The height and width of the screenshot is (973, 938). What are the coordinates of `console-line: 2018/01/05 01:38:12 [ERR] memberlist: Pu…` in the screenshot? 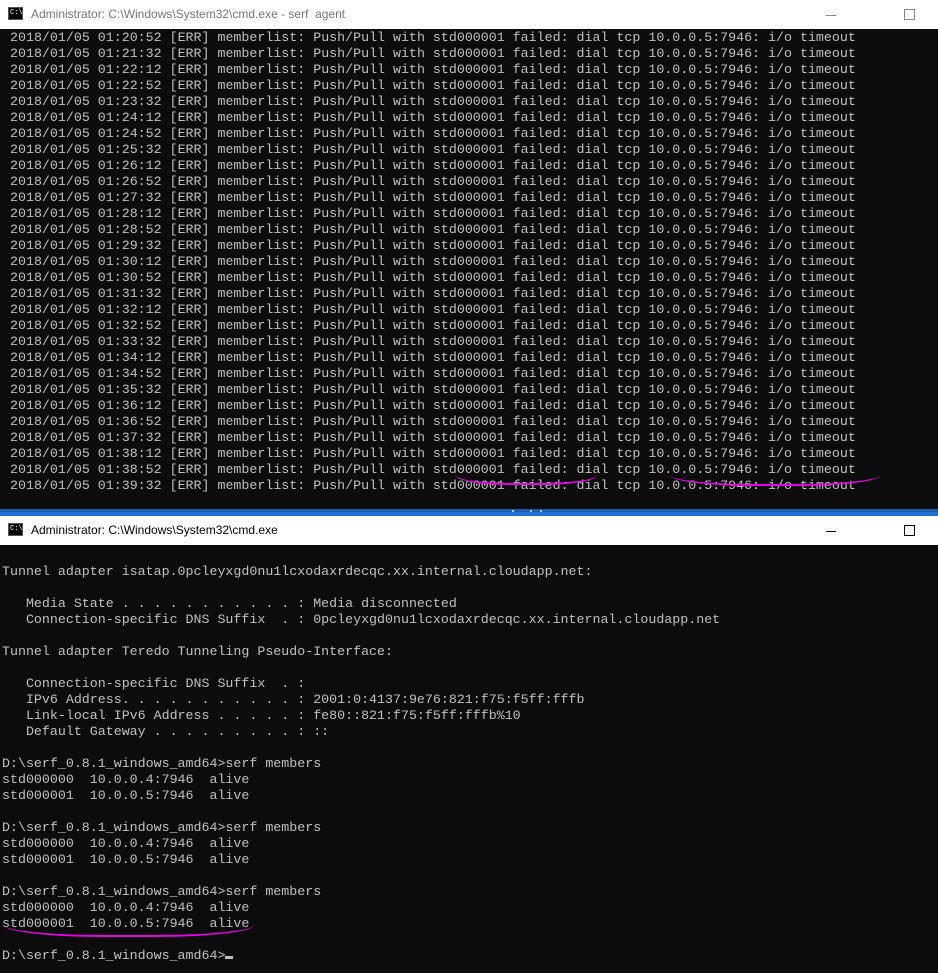 It's located at (433, 453).